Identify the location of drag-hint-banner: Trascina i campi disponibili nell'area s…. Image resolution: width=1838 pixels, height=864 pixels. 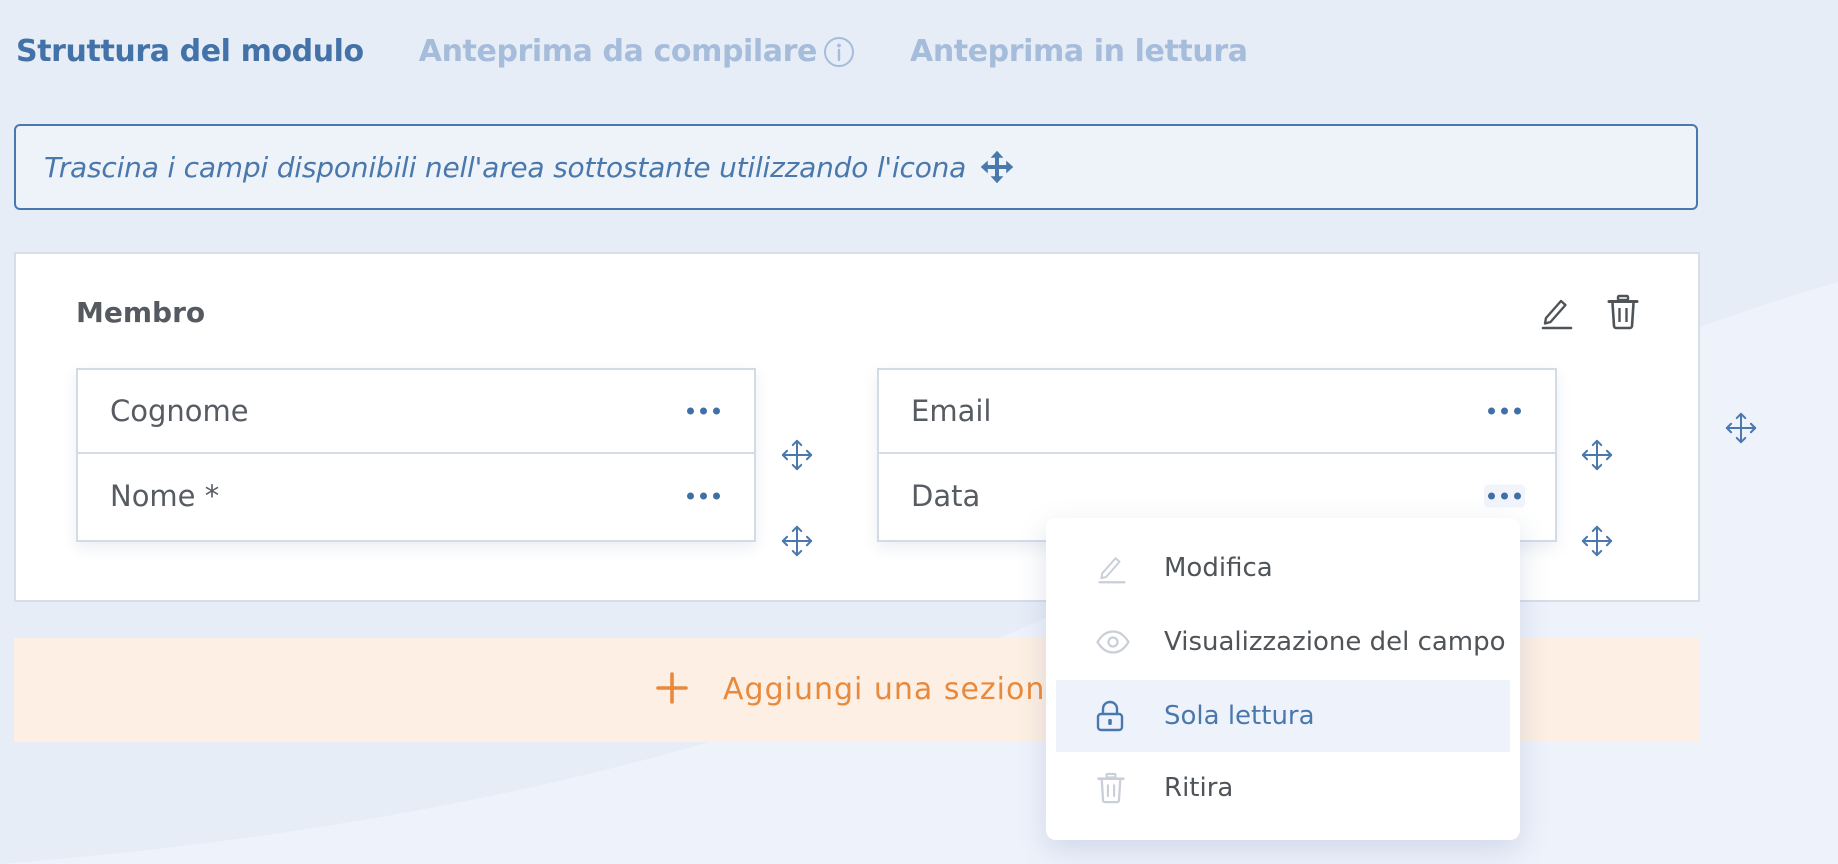
(856, 167).